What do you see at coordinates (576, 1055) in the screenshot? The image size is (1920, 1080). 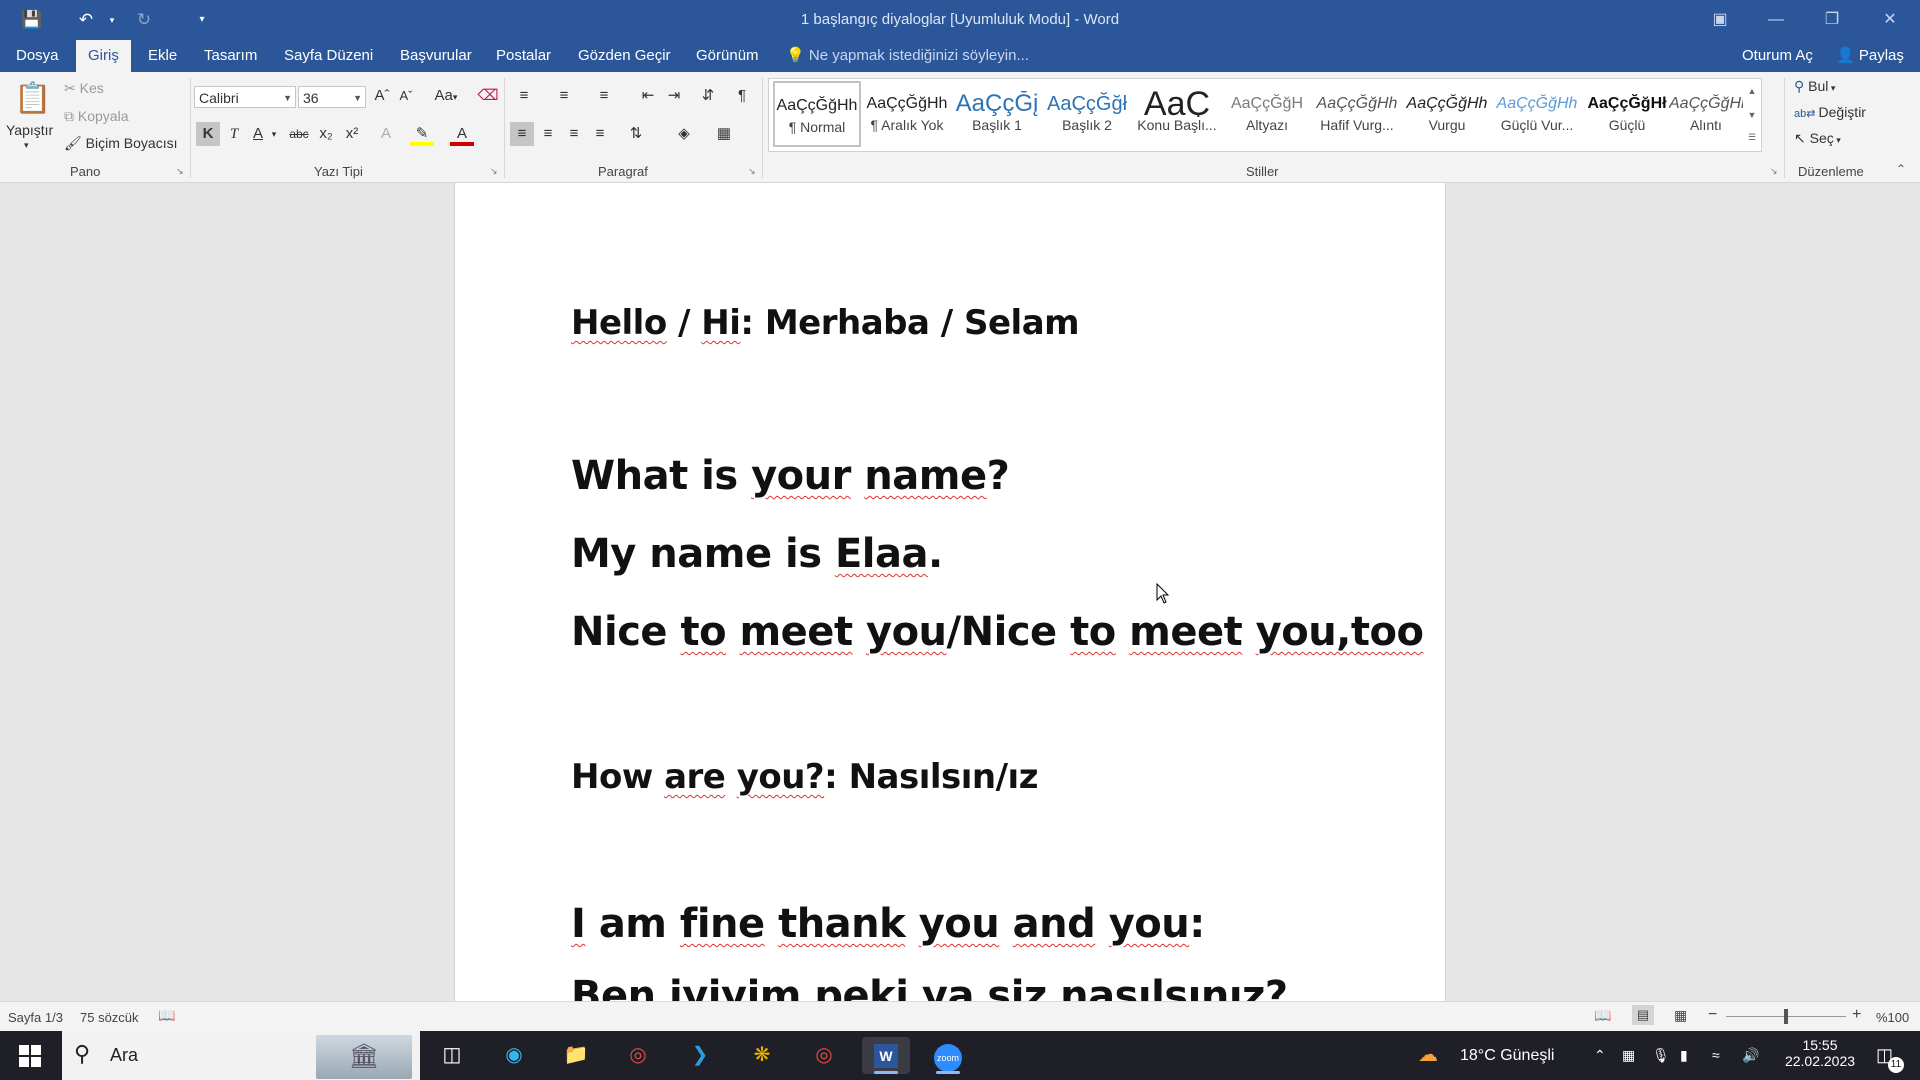 I see `file-explorer-icon: 📁` at bounding box center [576, 1055].